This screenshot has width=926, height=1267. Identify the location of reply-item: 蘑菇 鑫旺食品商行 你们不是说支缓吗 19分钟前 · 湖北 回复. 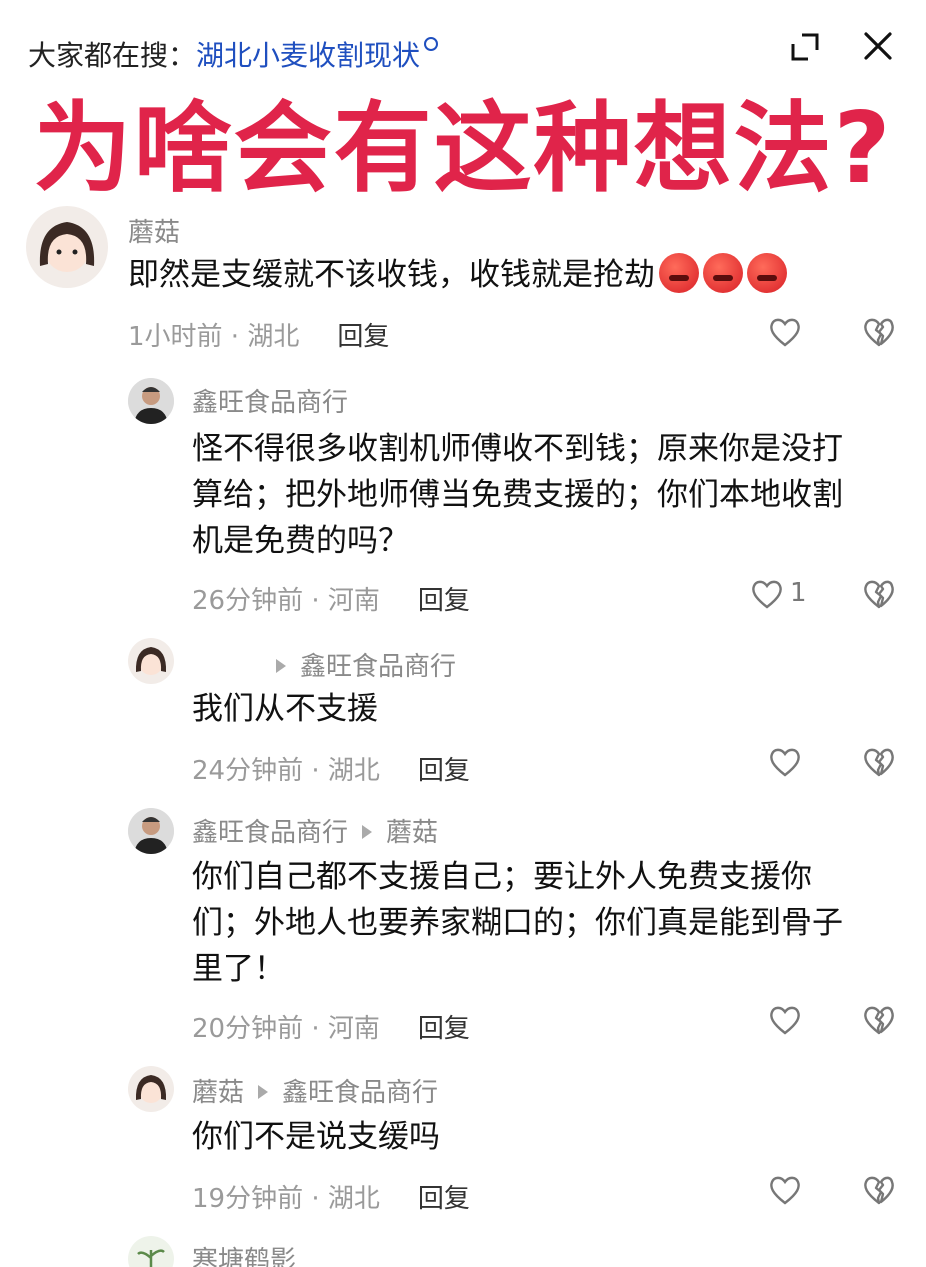
(463, 1139).